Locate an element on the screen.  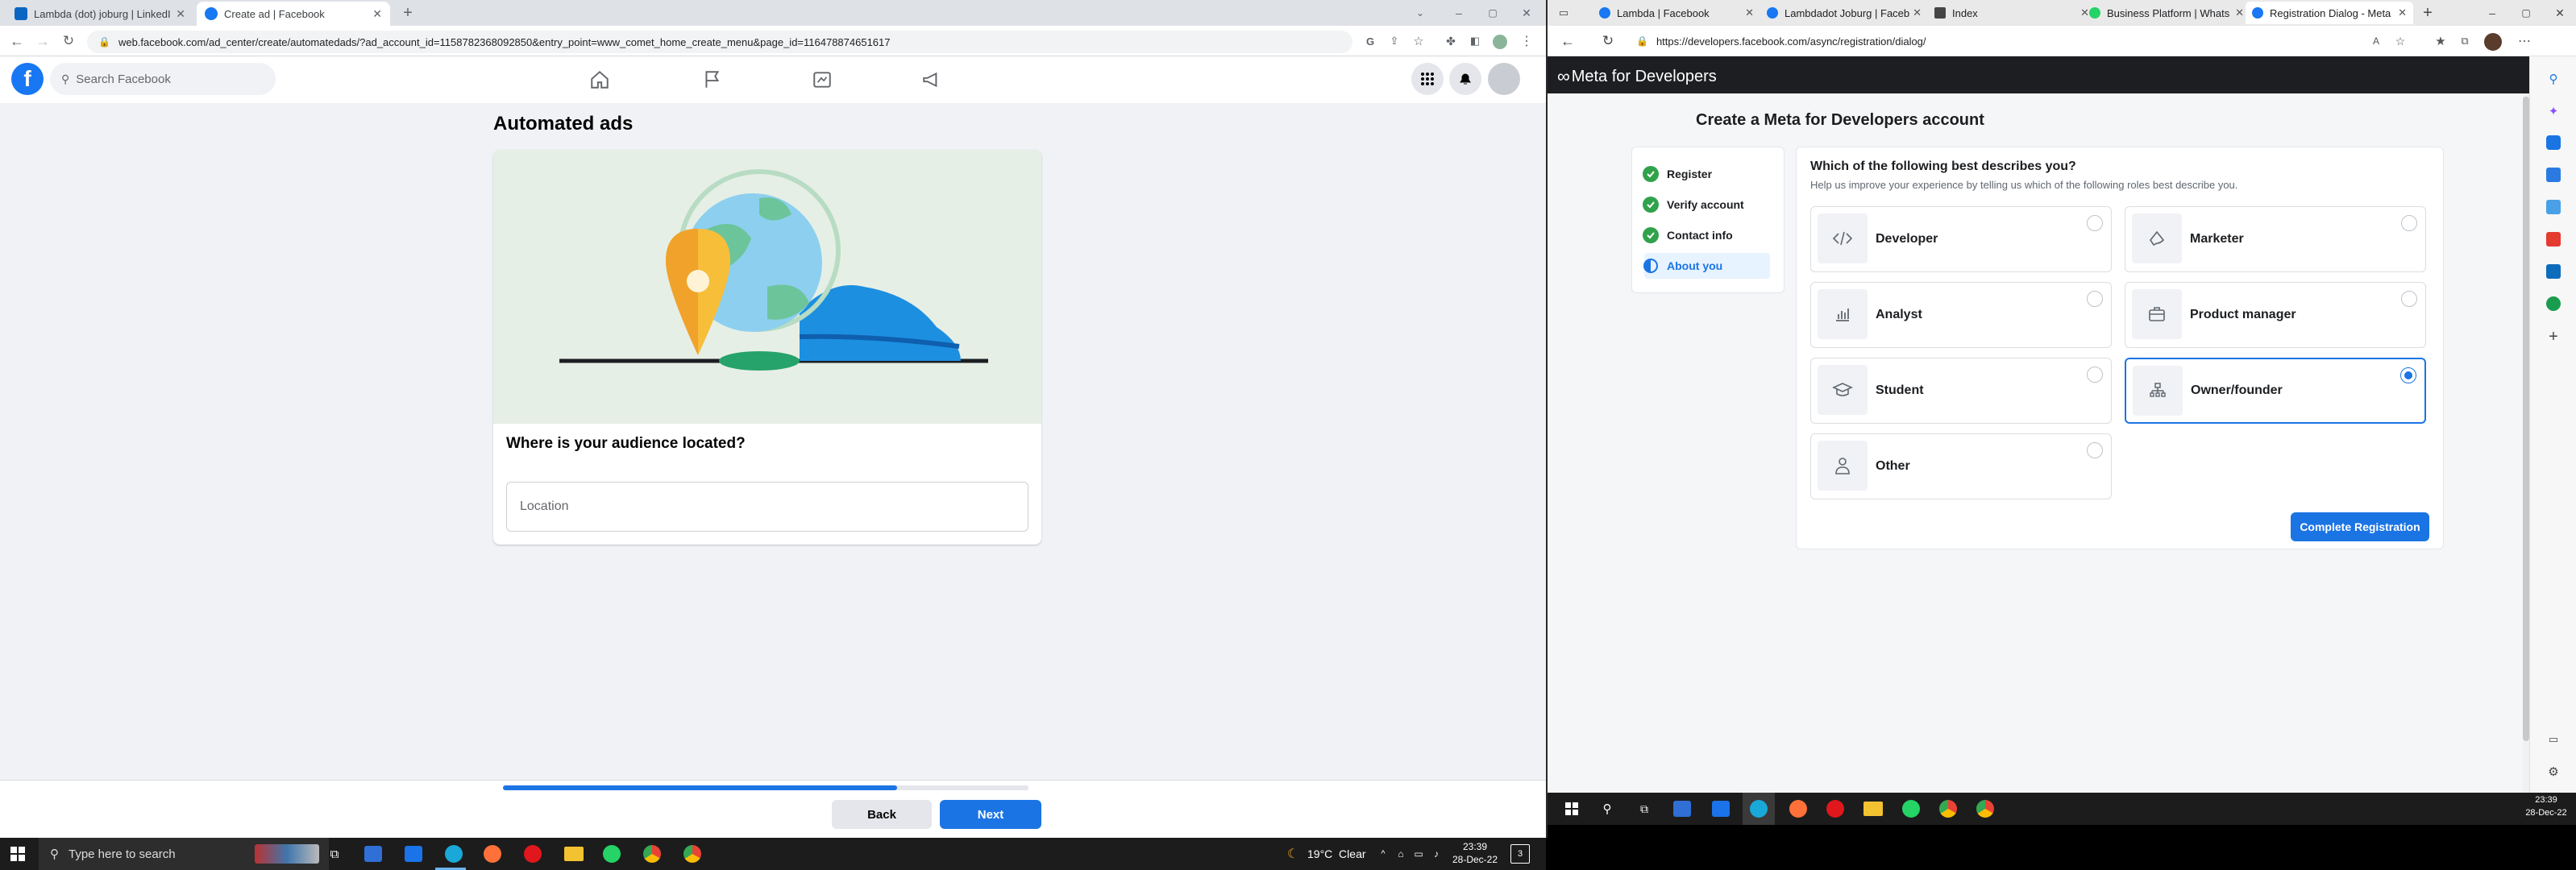
bookmark-star-icon: ☆ is located at coordinates (1418, 42).